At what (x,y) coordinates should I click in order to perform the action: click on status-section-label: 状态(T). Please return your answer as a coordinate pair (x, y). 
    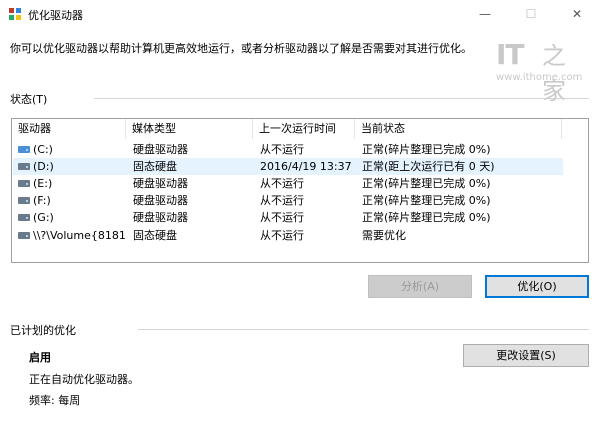
    Looking at the image, I should click on (29, 99).